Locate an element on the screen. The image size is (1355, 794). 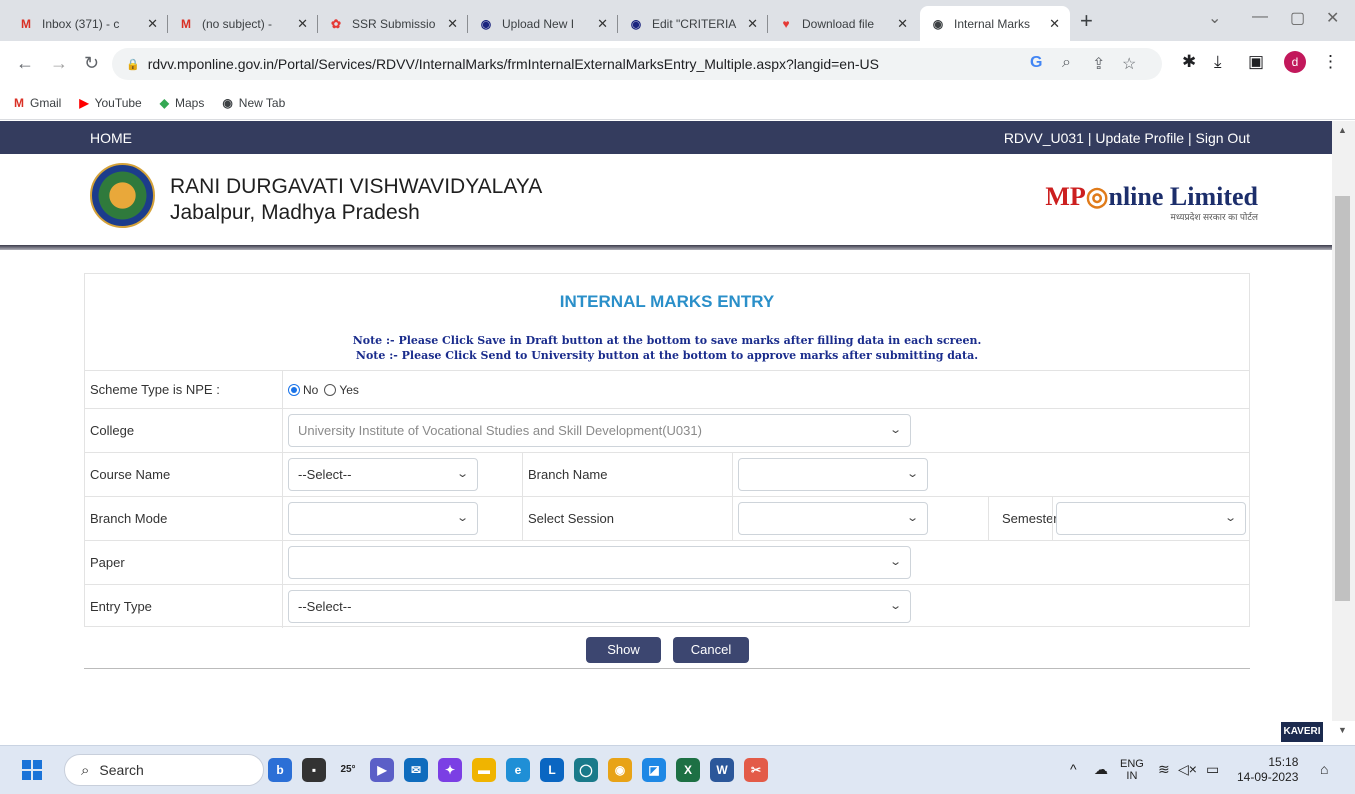
entry-type-select: --Select-- ⌄ is located at coordinates (599, 606).